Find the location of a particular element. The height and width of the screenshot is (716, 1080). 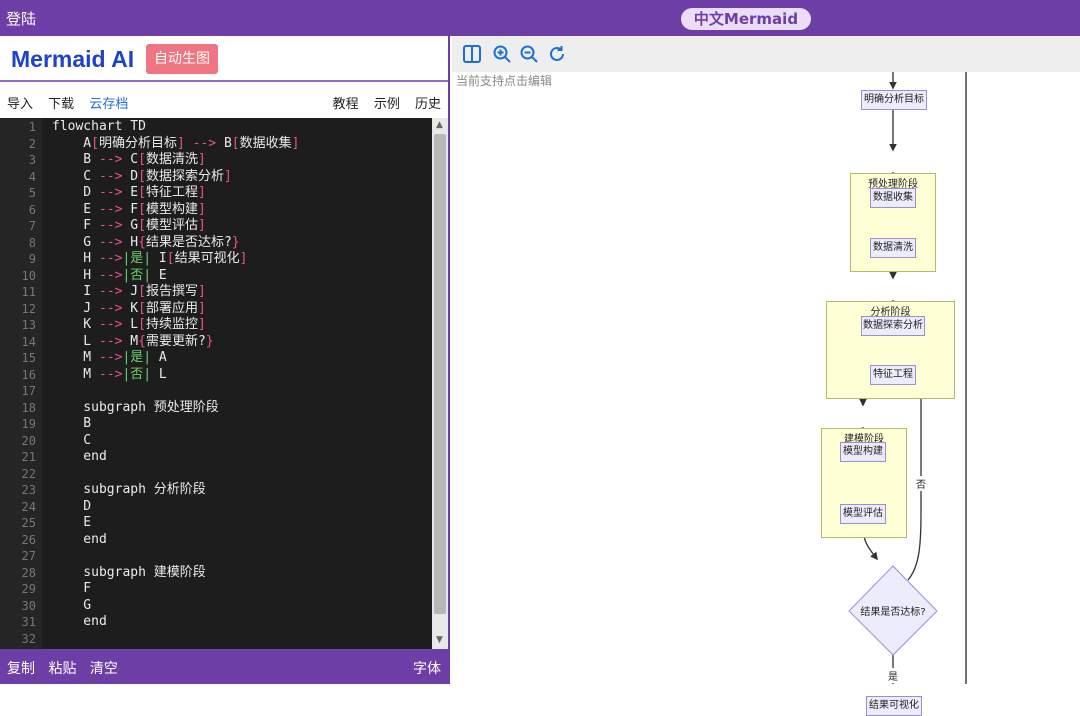

code-text: H -->|否| E is located at coordinates (109, 275).